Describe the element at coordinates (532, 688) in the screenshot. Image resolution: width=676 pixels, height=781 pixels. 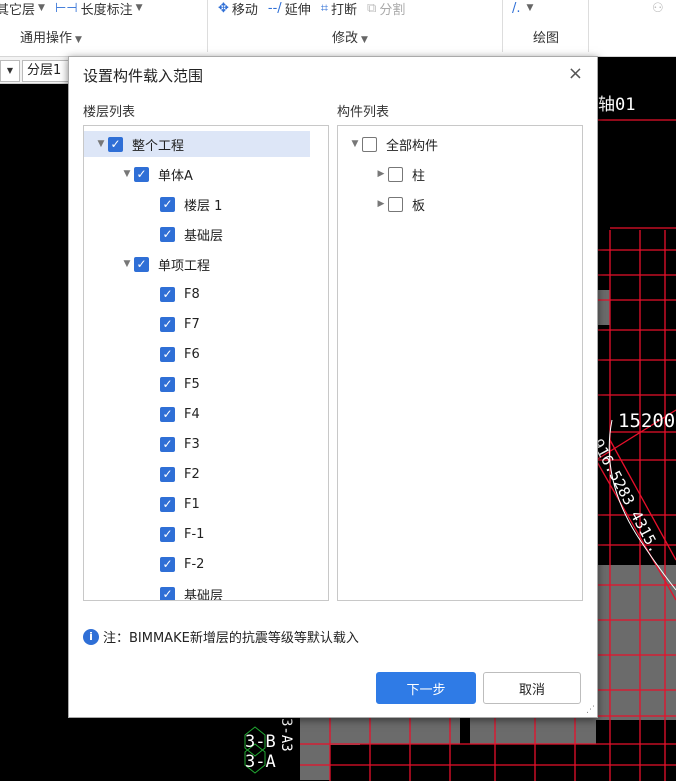
I see `cancel-button: 取消` at that location.